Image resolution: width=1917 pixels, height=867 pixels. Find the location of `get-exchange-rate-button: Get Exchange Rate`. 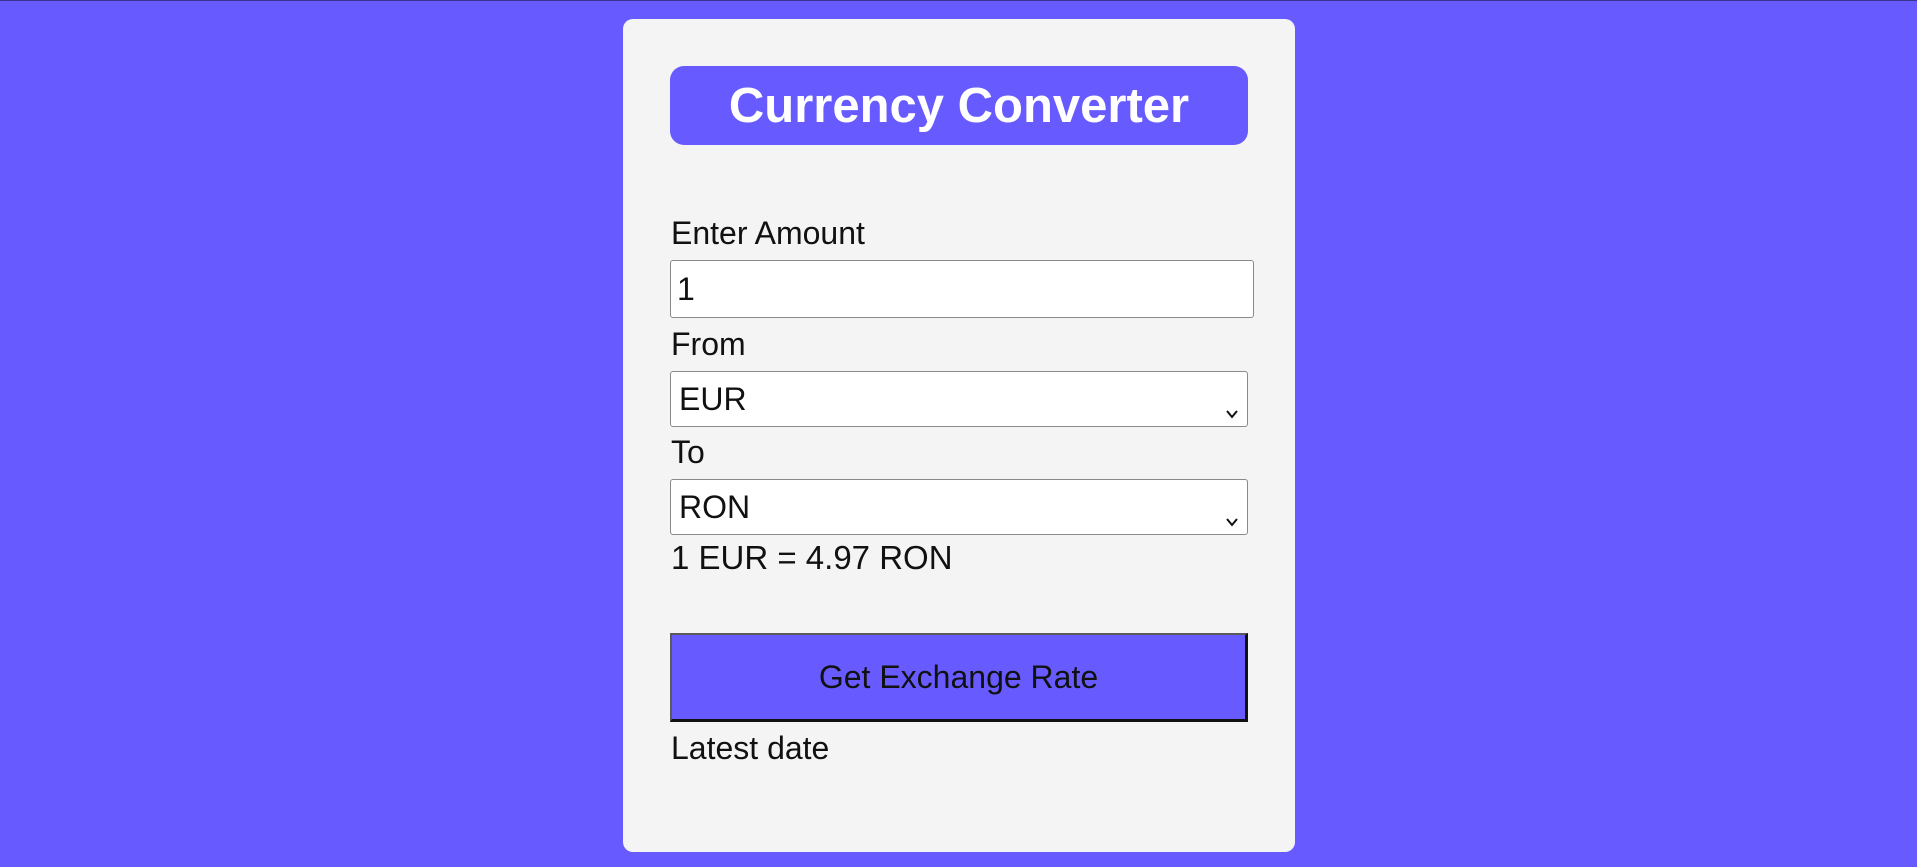

get-exchange-rate-button: Get Exchange Rate is located at coordinates (959, 677).